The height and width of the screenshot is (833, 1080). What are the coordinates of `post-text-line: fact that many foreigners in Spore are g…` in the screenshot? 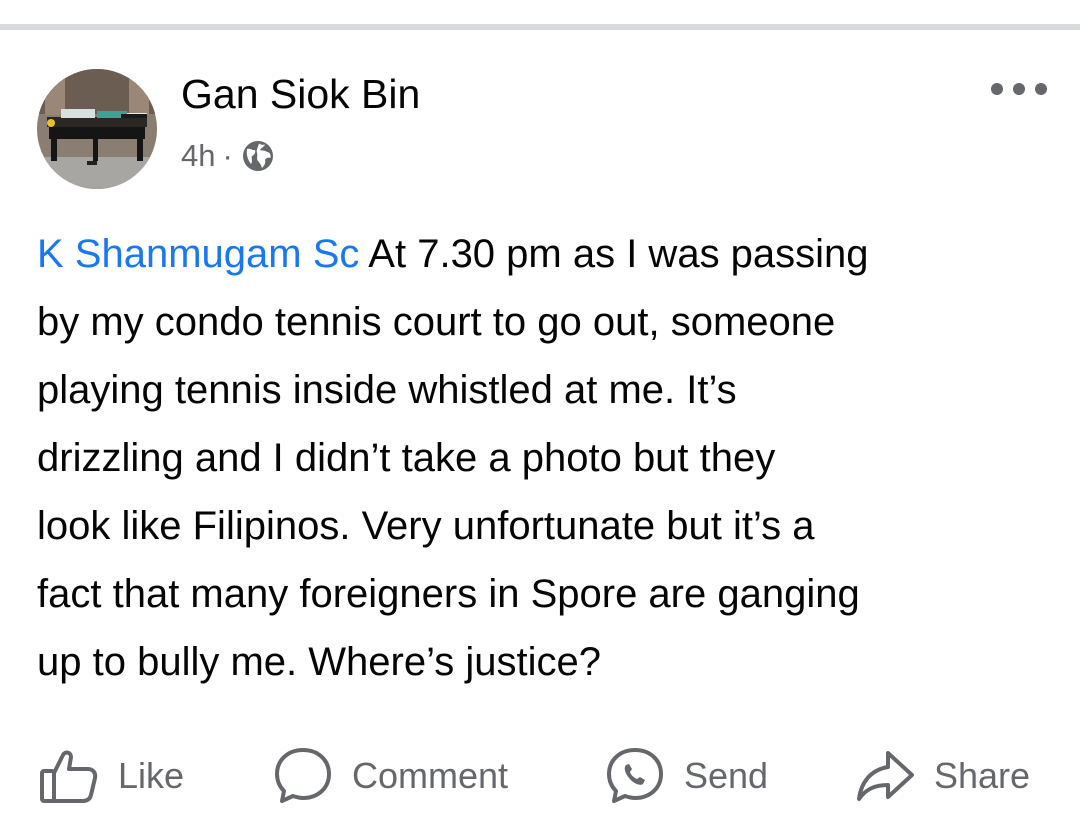 It's located at (448, 594).